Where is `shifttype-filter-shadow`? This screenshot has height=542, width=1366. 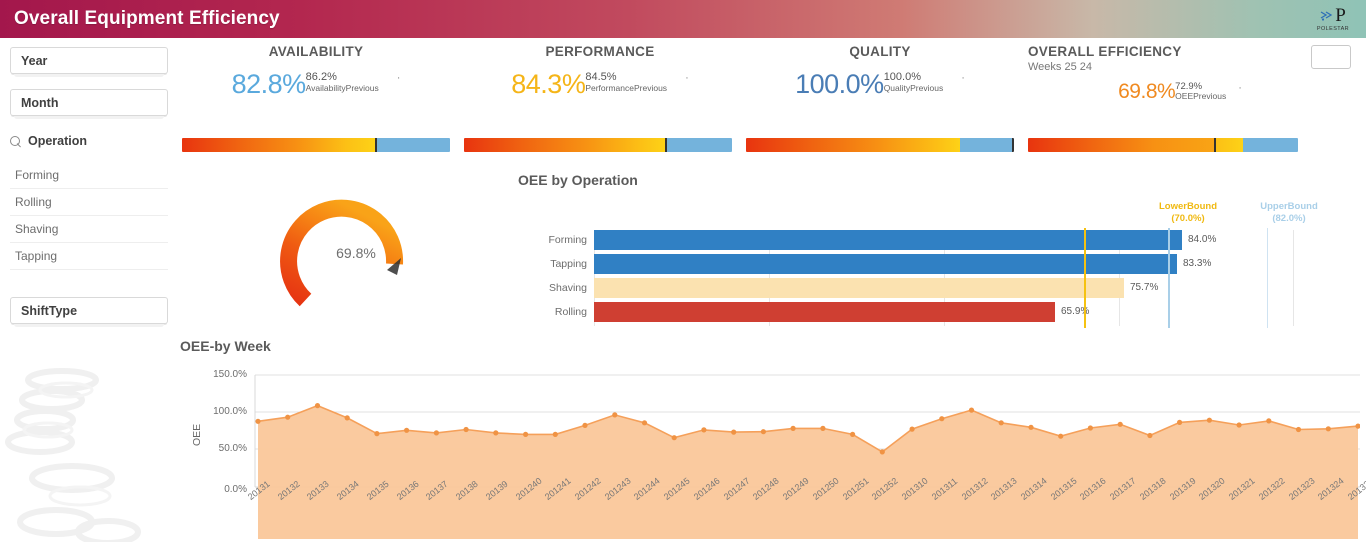 shifttype-filter-shadow is located at coordinates (89, 325).